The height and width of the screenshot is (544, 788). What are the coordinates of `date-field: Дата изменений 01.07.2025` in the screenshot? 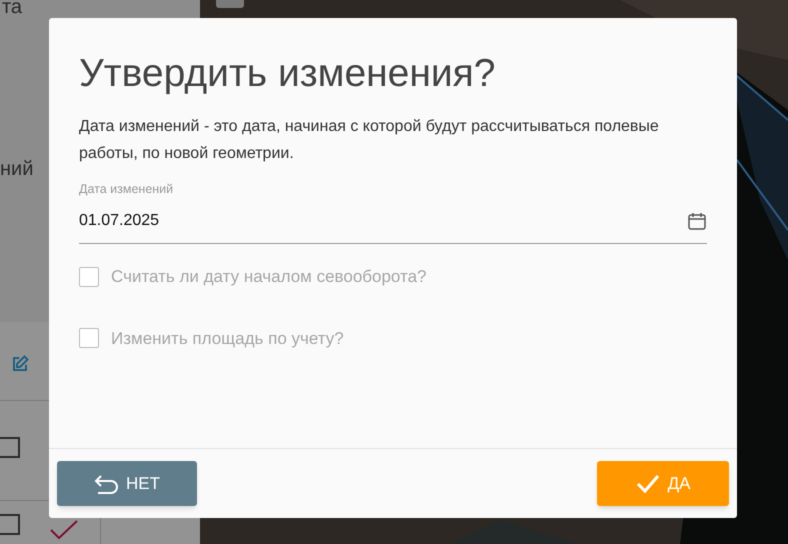 It's located at (393, 212).